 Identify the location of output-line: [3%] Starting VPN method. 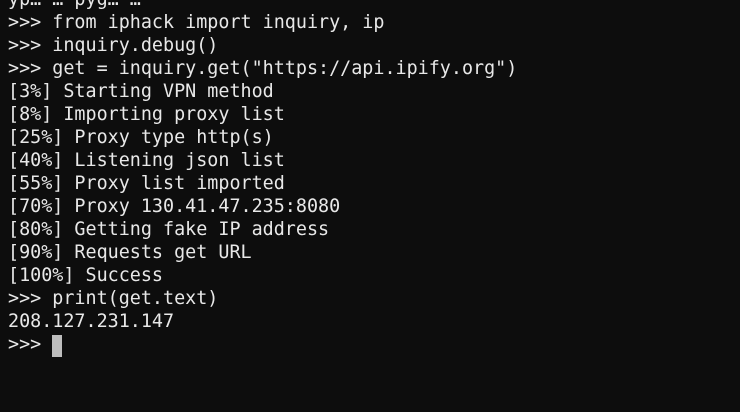
(141, 91).